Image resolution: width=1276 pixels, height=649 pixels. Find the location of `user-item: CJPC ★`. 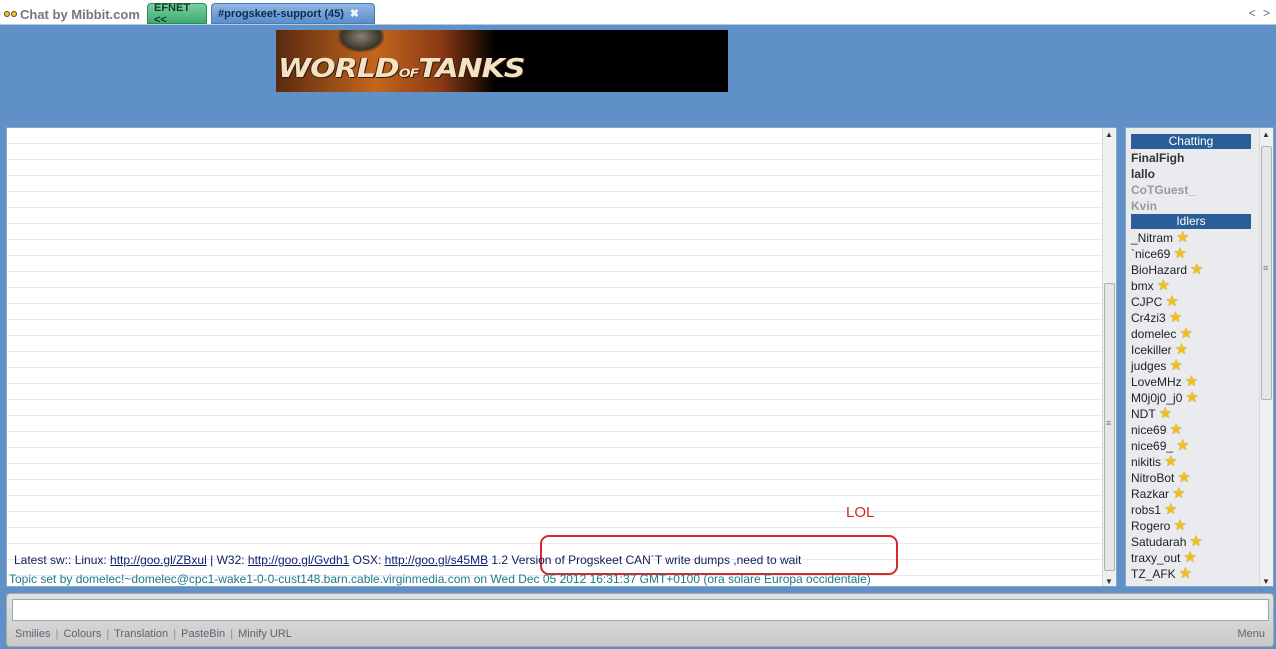

user-item: CJPC ★ is located at coordinates (1193, 302).